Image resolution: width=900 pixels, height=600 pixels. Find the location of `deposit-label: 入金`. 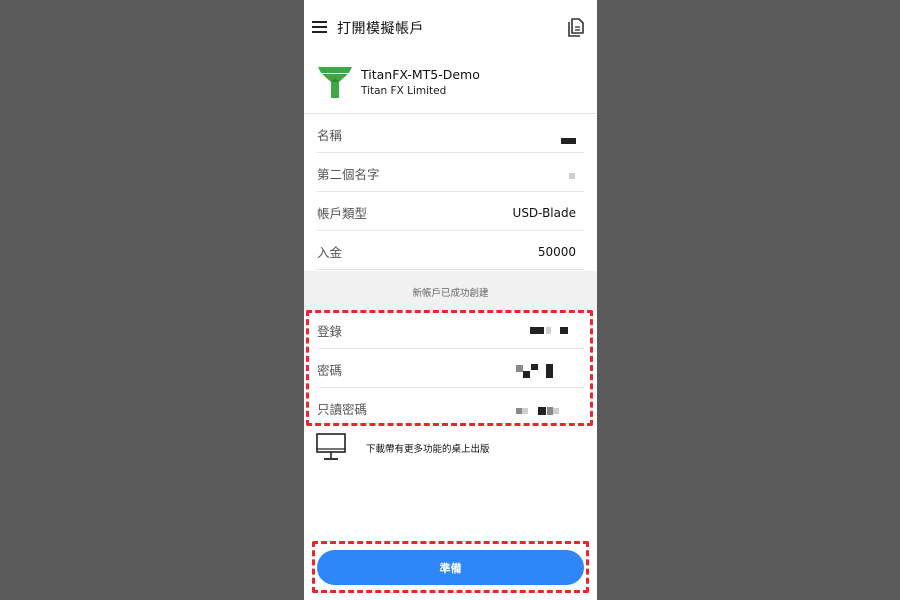

deposit-label: 入金 is located at coordinates (330, 252).